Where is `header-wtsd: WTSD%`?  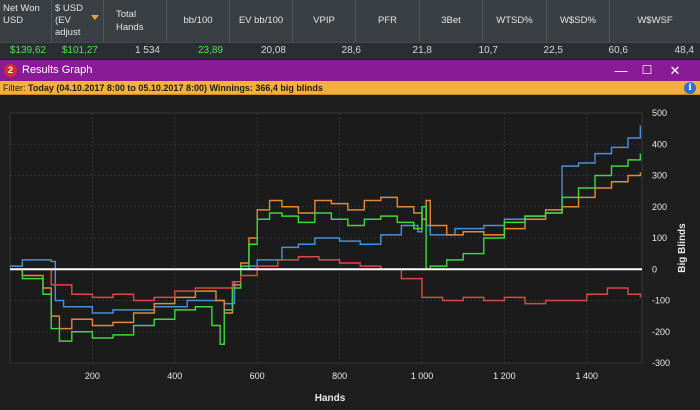 header-wtsd: WTSD% is located at coordinates (515, 21).